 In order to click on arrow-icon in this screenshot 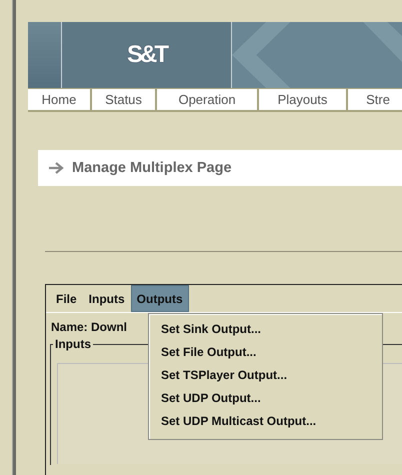, I will do `click(56, 168)`.